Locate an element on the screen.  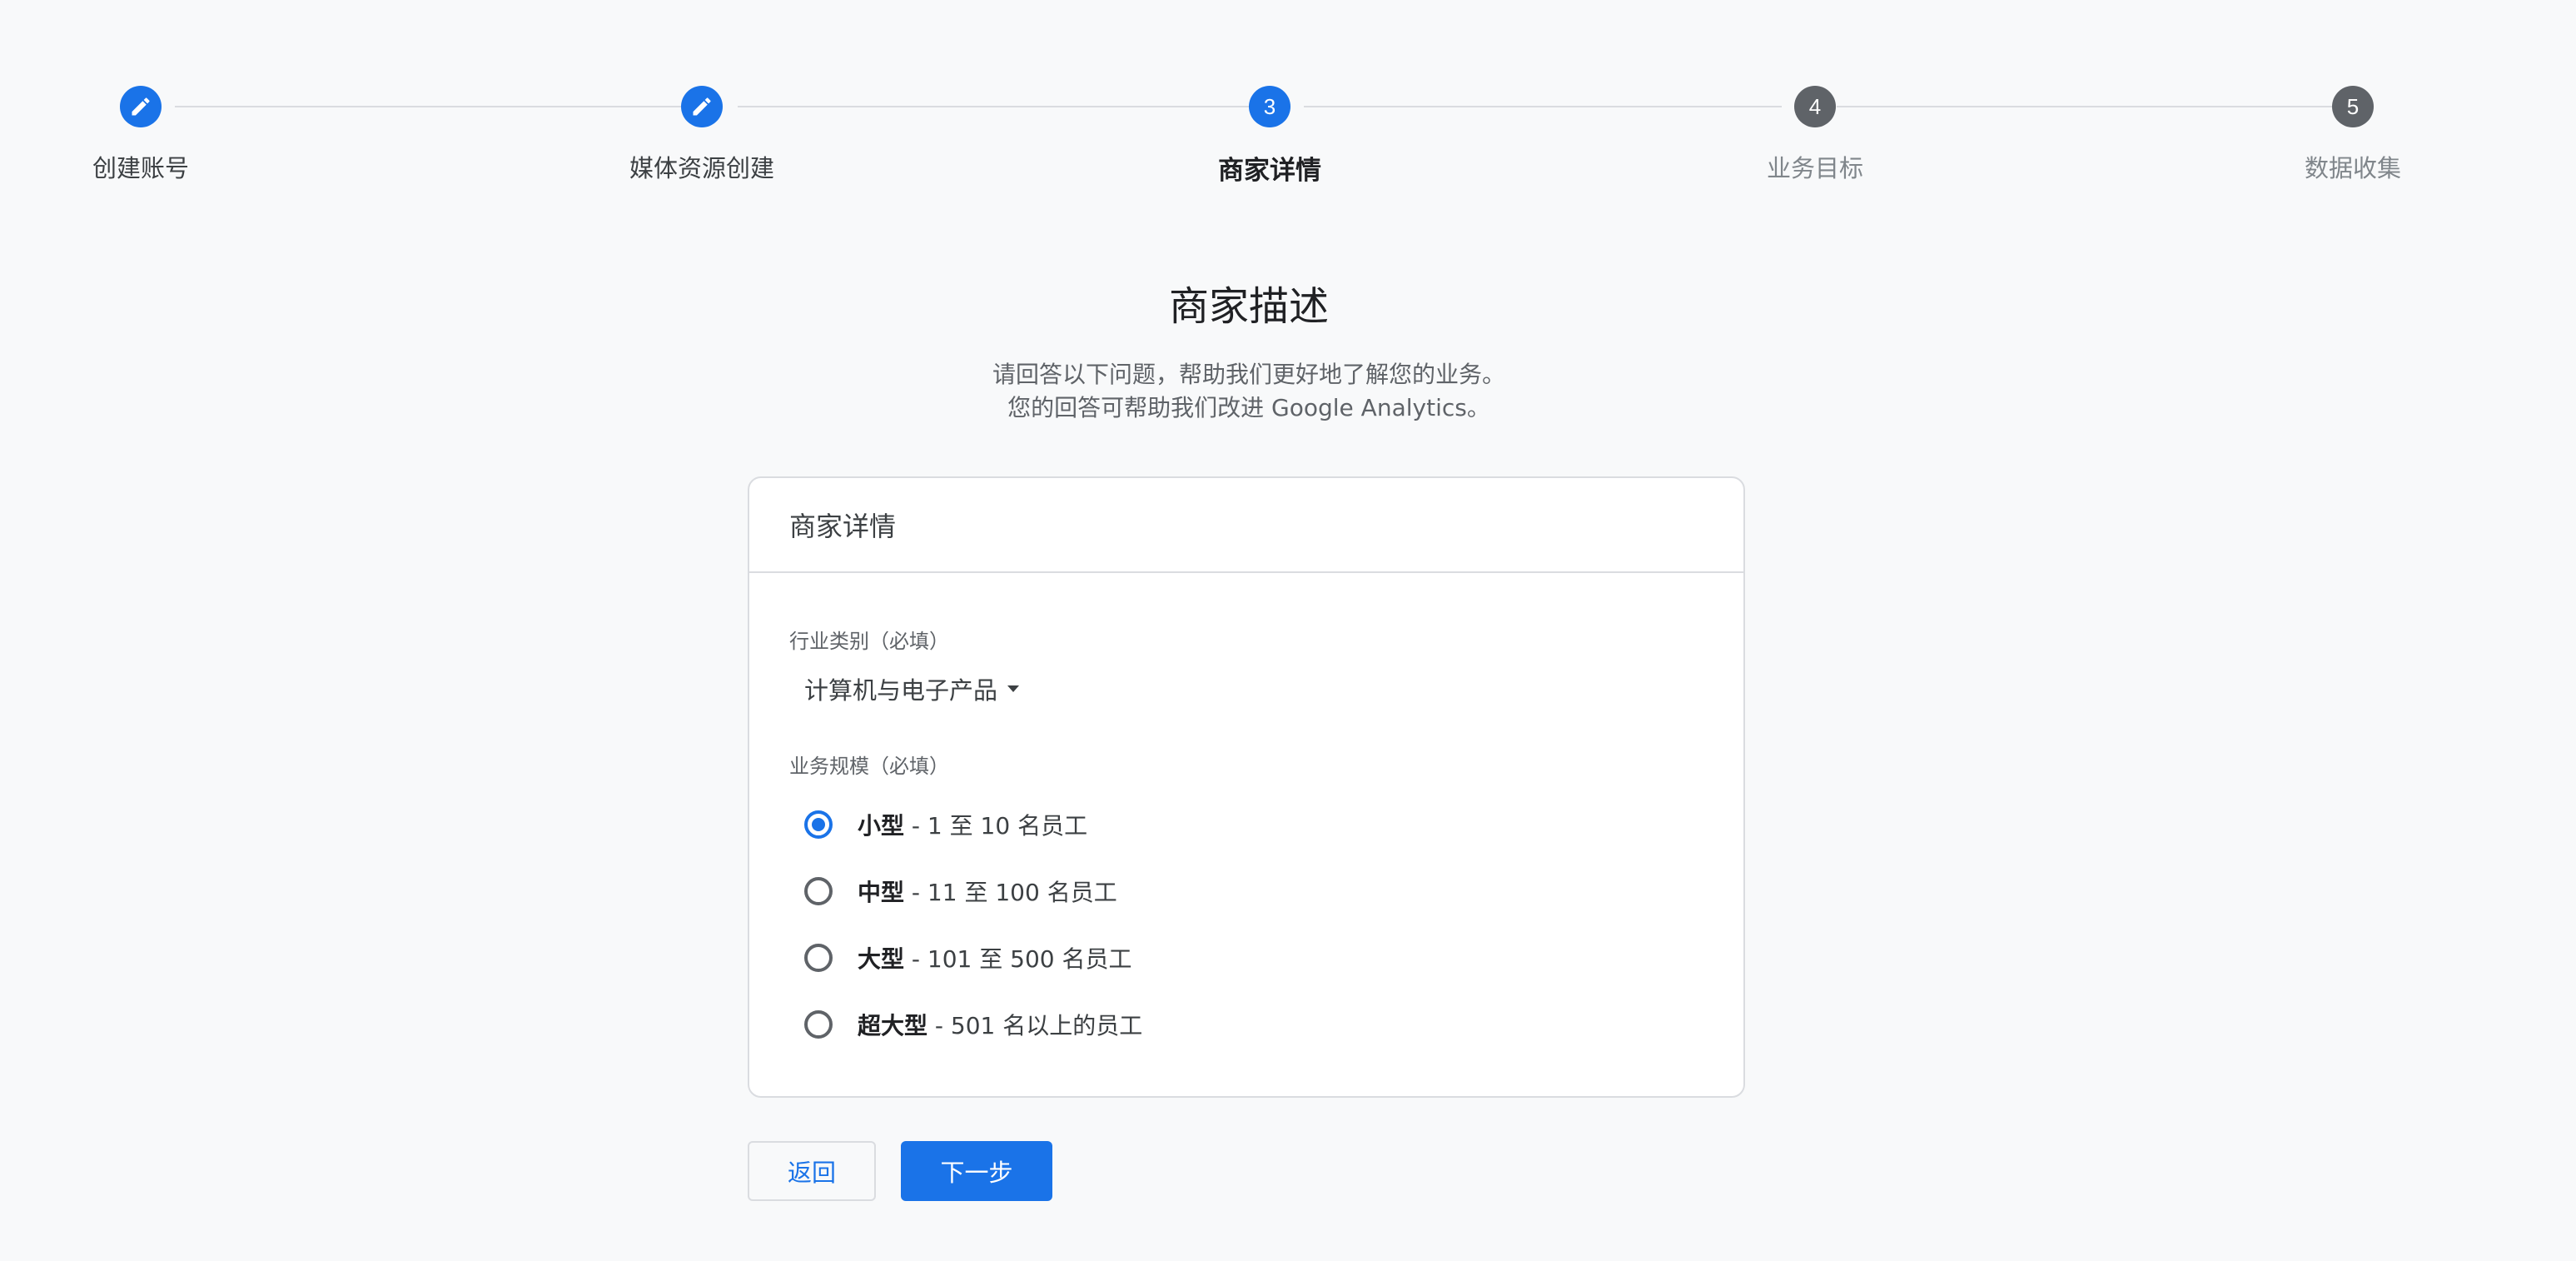
size-option-extra-large: 超大型 - 501 名以上的员工 is located at coordinates (973, 1024).